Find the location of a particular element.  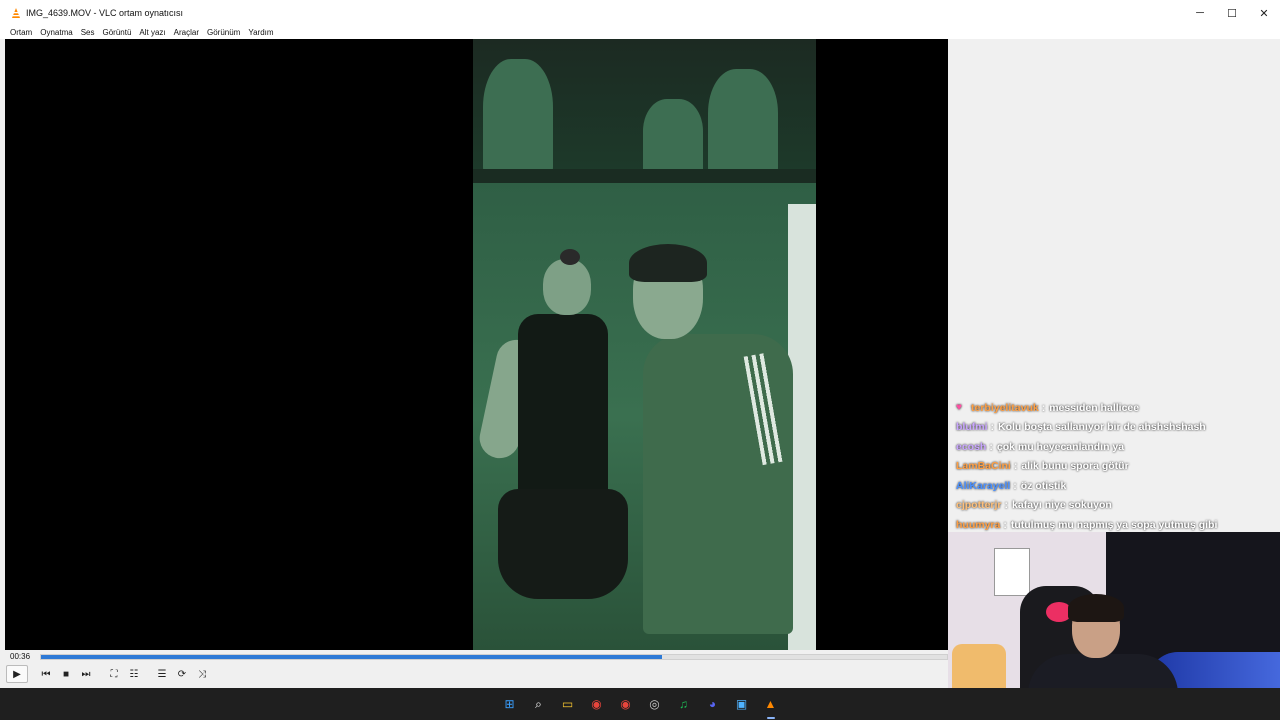

taskbar-photos-icon: ▣ is located at coordinates (742, 704).